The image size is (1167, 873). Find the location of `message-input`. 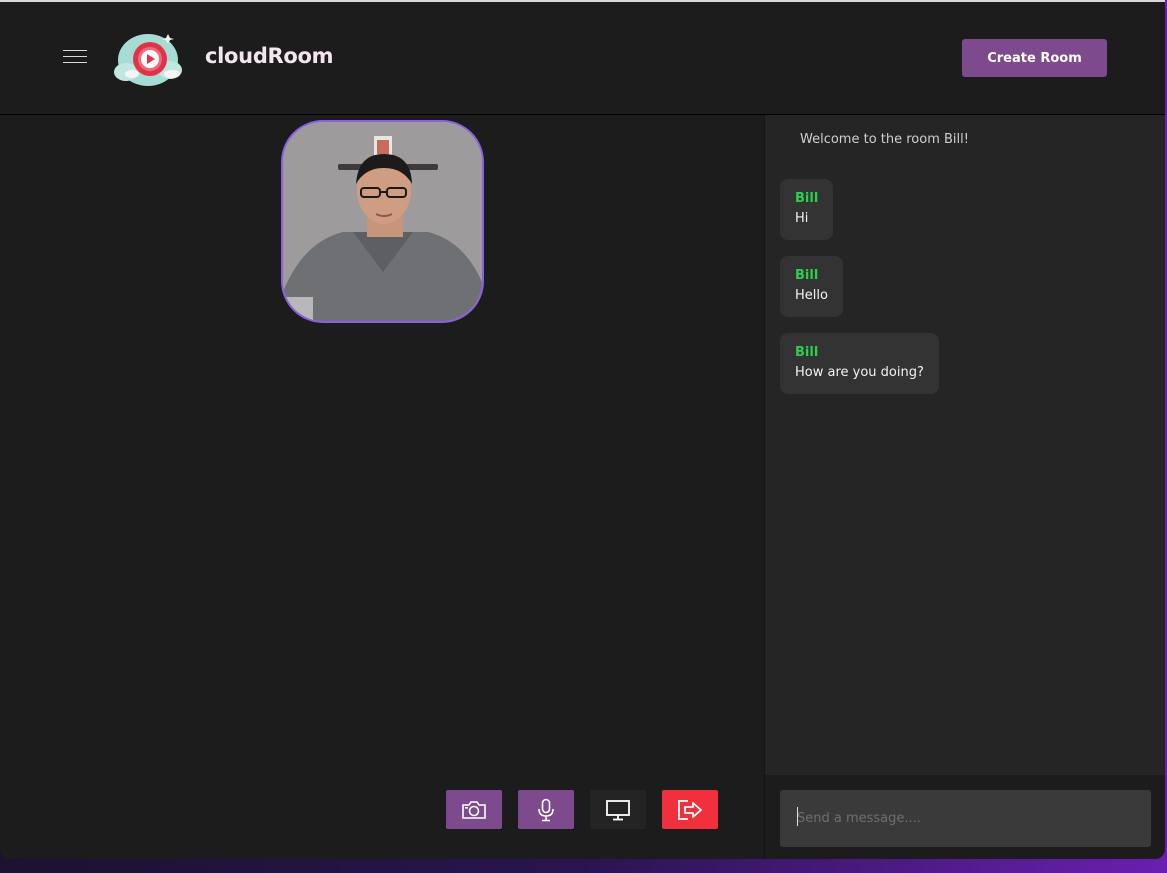

message-input is located at coordinates (965, 818).